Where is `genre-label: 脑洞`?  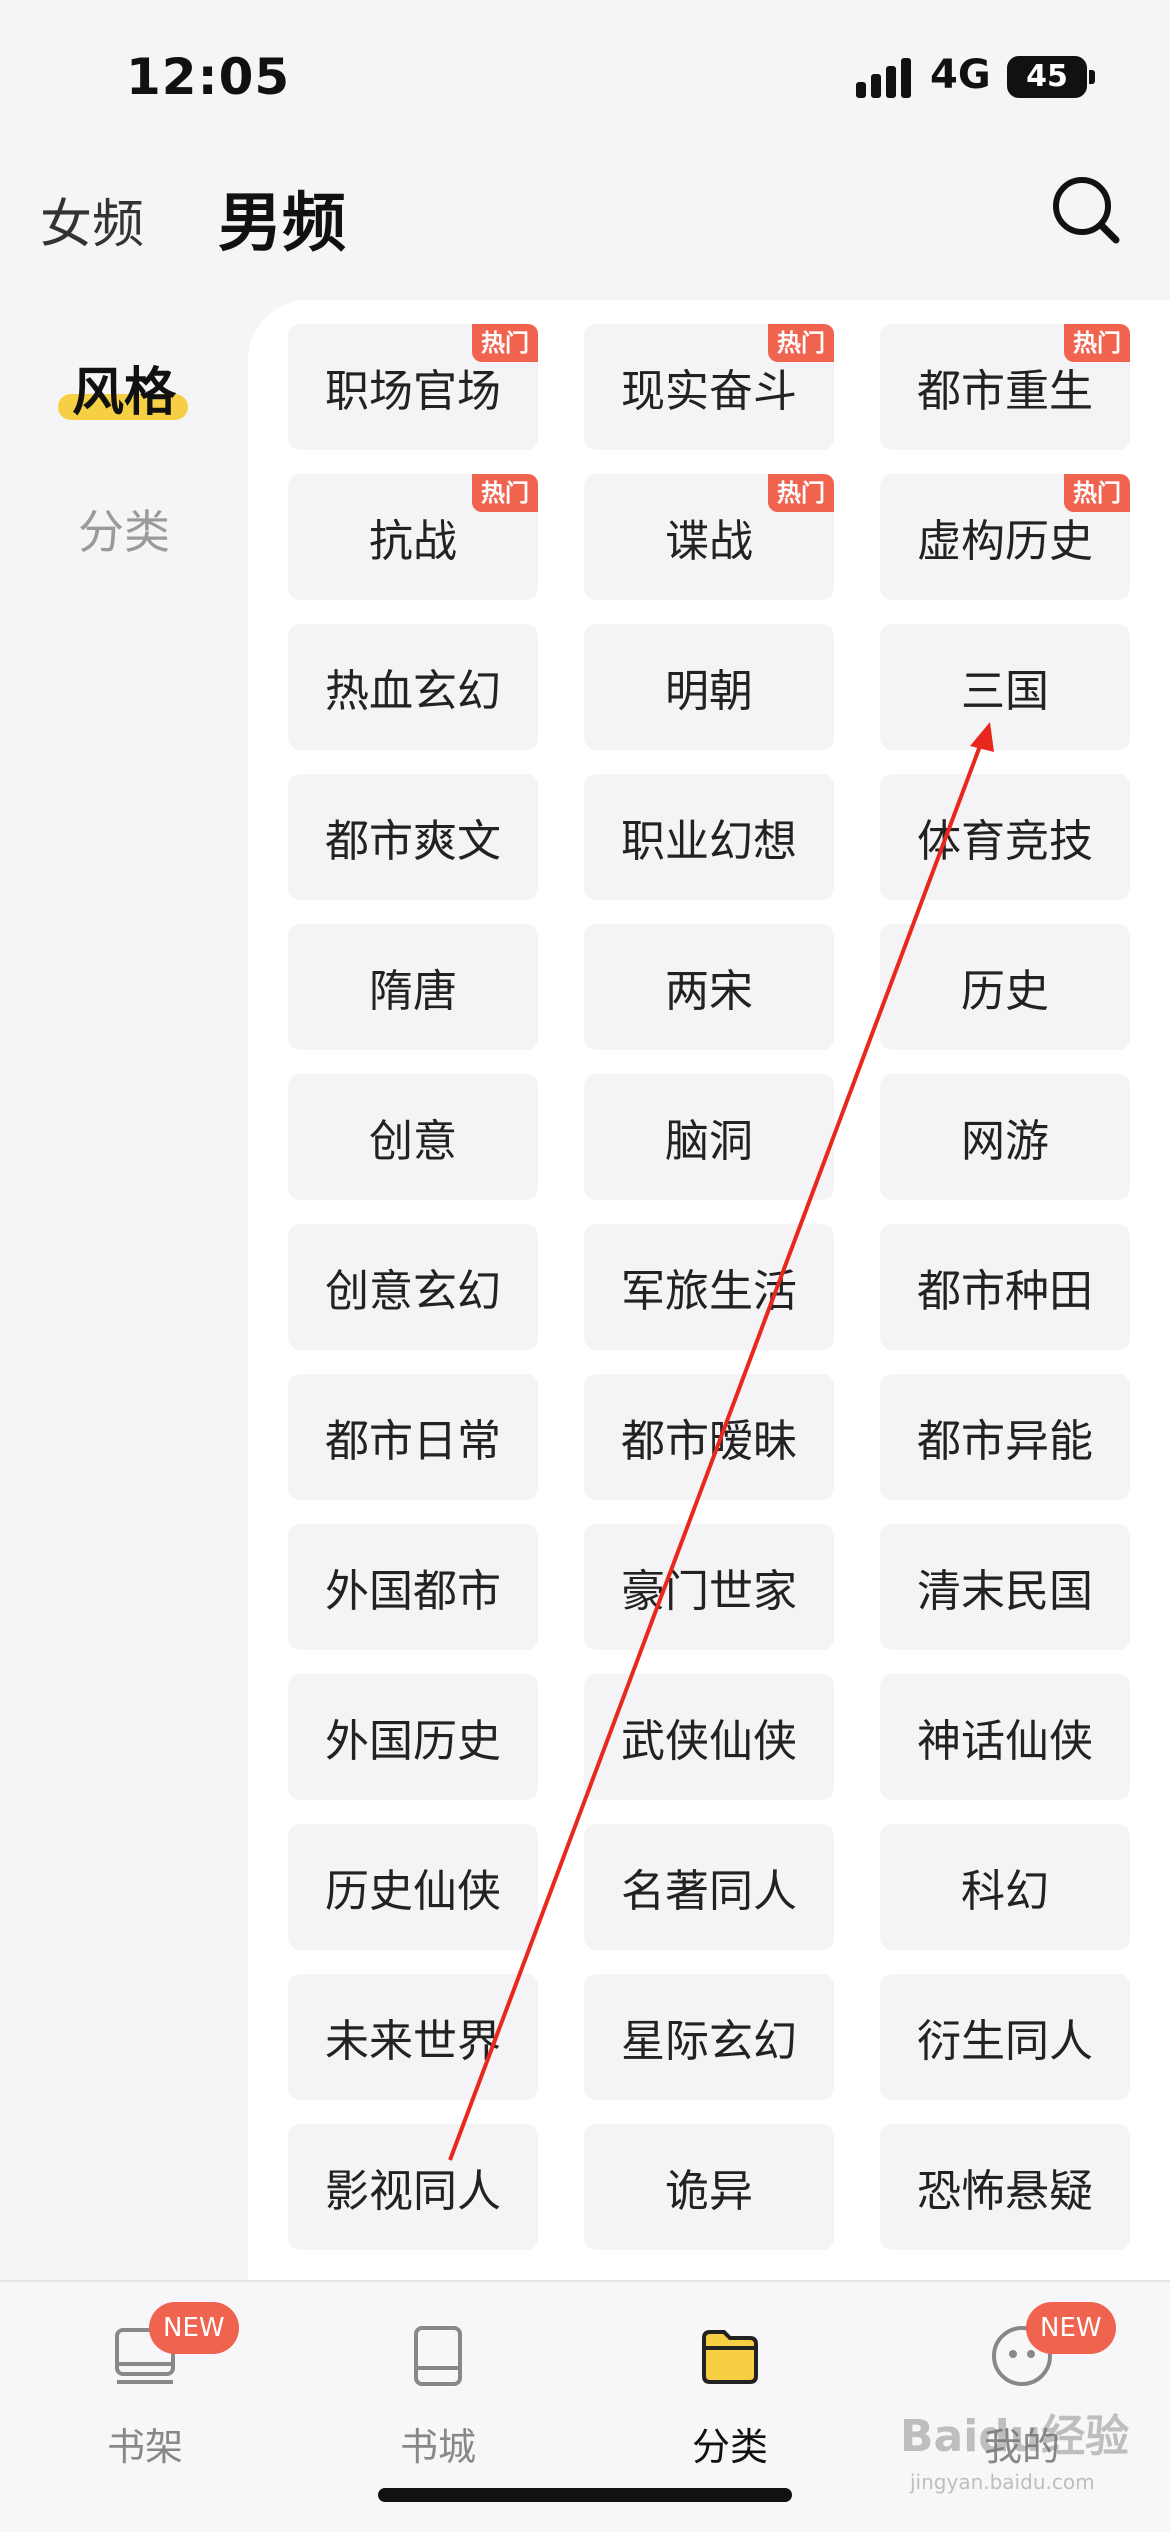
genre-label: 脑洞 is located at coordinates (709, 1141).